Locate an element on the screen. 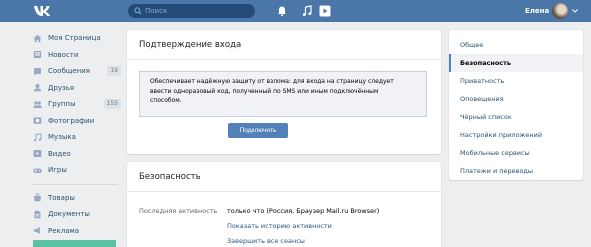 The image size is (591, 247). settings-tab-security: Безопасность is located at coordinates (516, 63).